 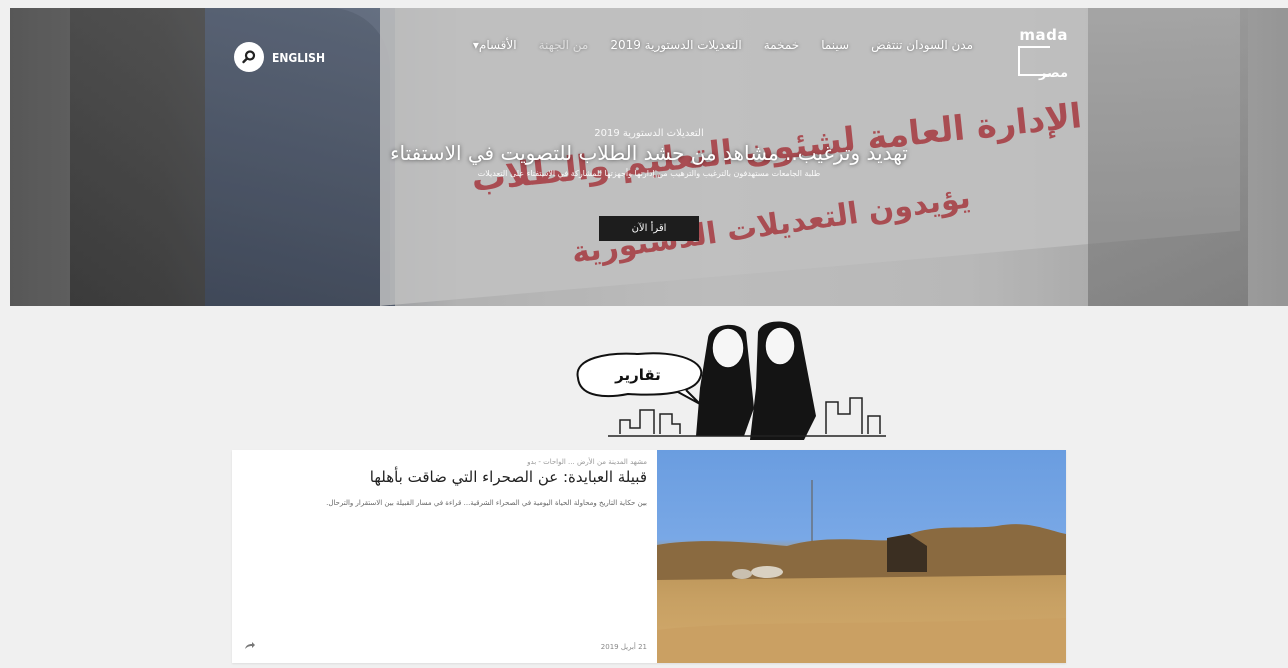 What do you see at coordinates (1043, 35) in the screenshot?
I see `logo-text-latin: mada` at bounding box center [1043, 35].